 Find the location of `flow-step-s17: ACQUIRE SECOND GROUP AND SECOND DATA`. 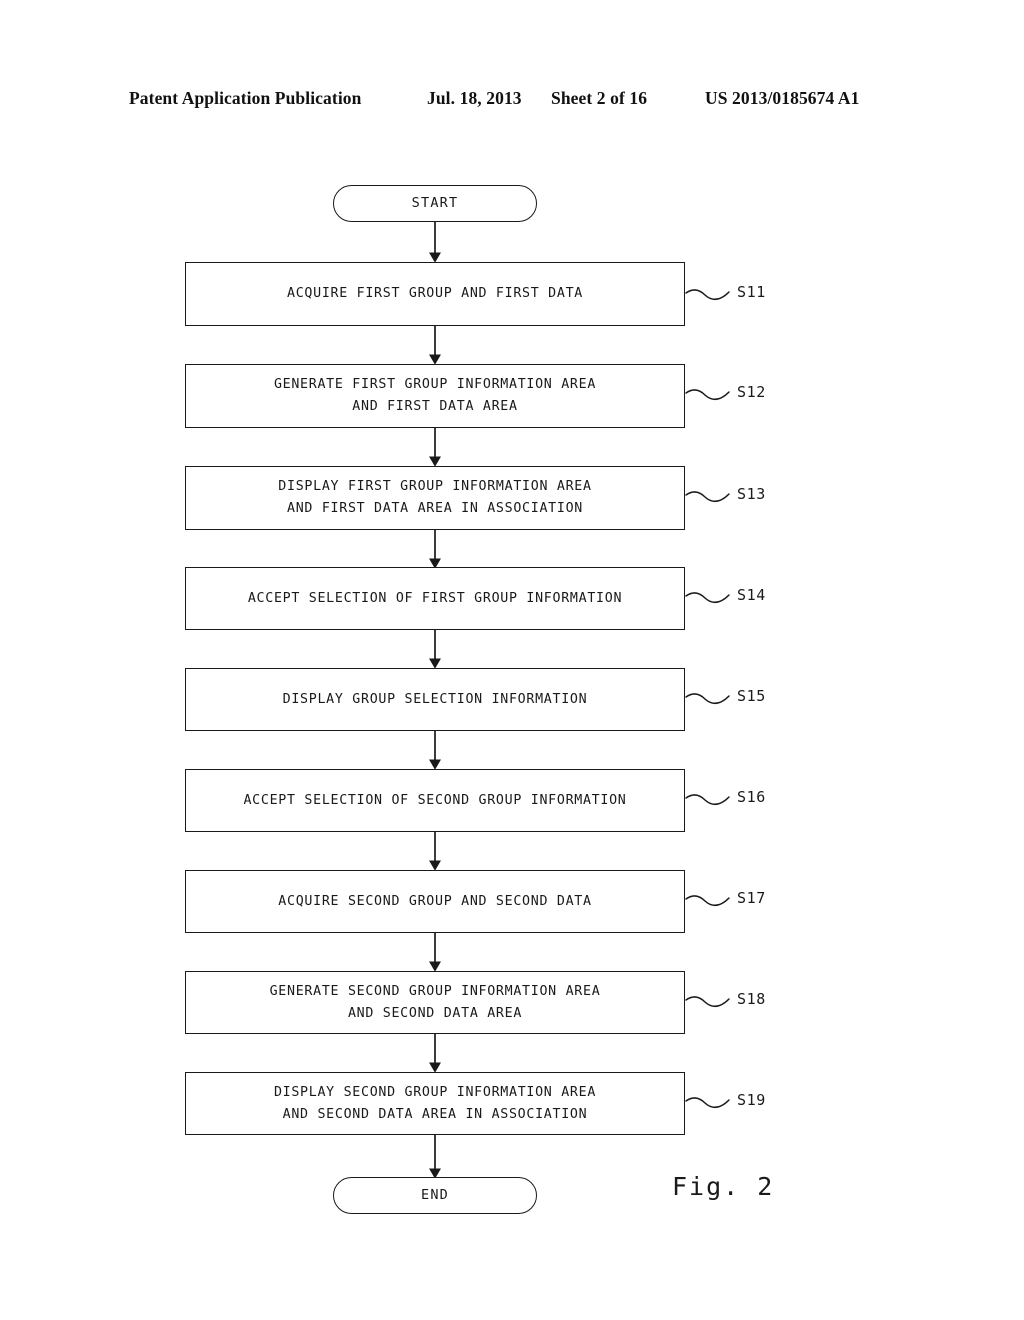

flow-step-s17: ACQUIRE SECOND GROUP AND SECOND DATA is located at coordinates (435, 901).